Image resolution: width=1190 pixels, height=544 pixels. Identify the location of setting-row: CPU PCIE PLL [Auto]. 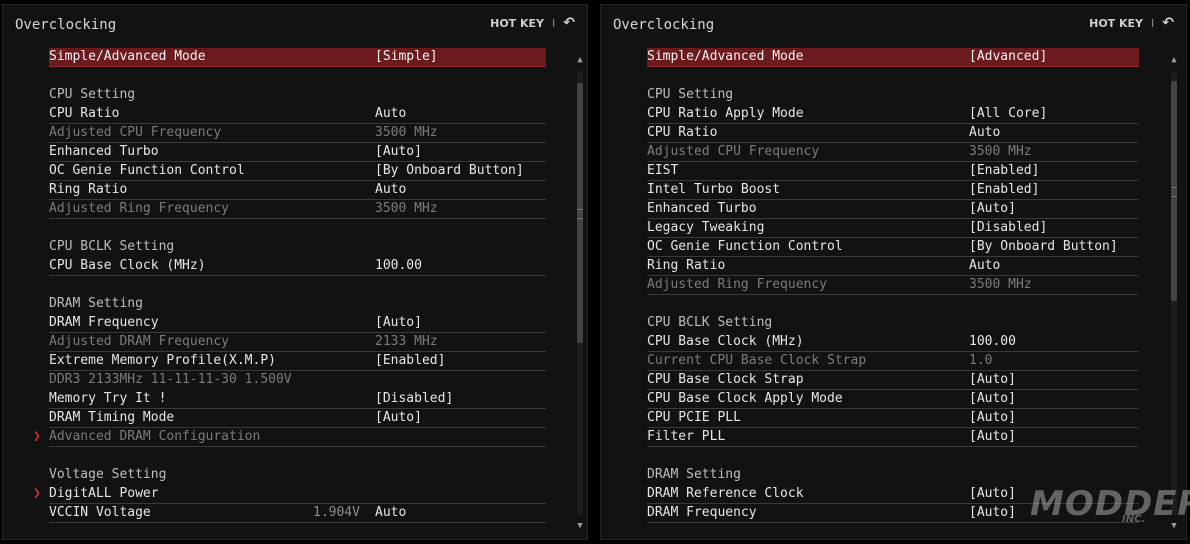
(893, 418).